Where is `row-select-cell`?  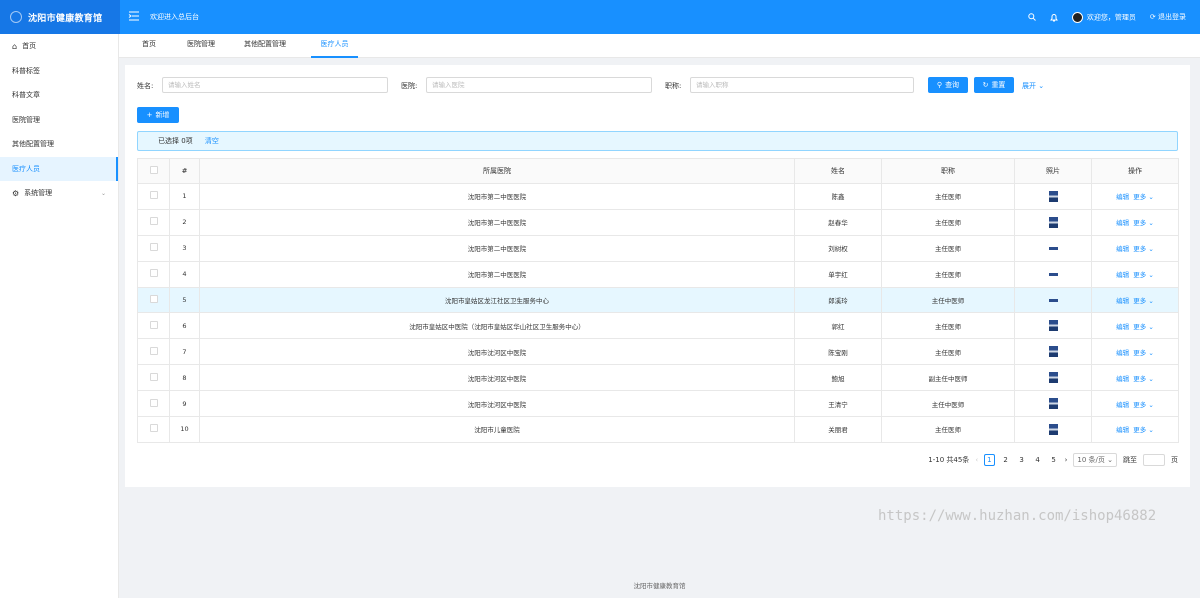 row-select-cell is located at coordinates (153, 248).